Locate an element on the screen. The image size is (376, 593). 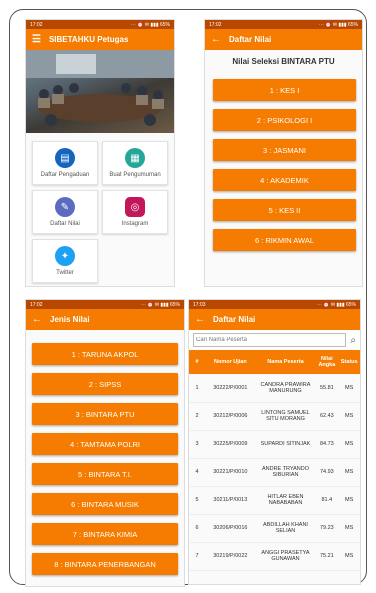
test-button-kes-2: 5 : KES II is located at coordinates (284, 210).